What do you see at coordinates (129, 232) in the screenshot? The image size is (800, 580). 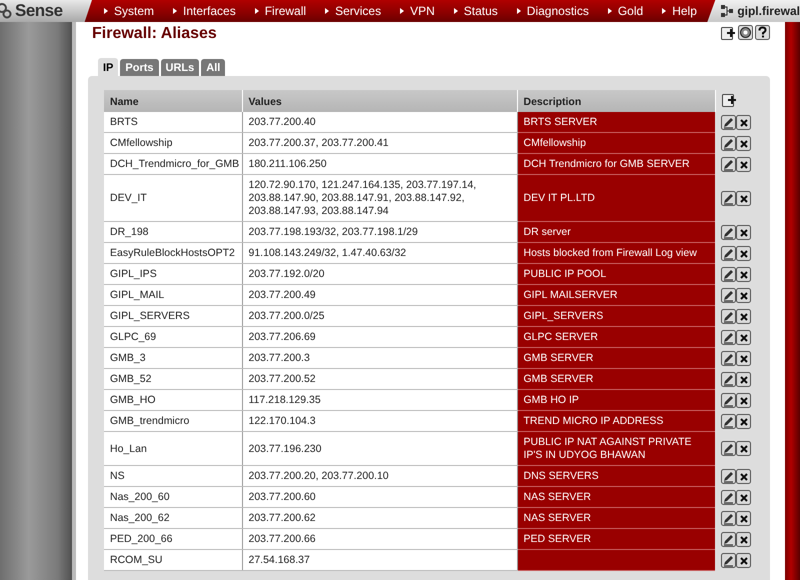 I see `alias-name: DR_198` at bounding box center [129, 232].